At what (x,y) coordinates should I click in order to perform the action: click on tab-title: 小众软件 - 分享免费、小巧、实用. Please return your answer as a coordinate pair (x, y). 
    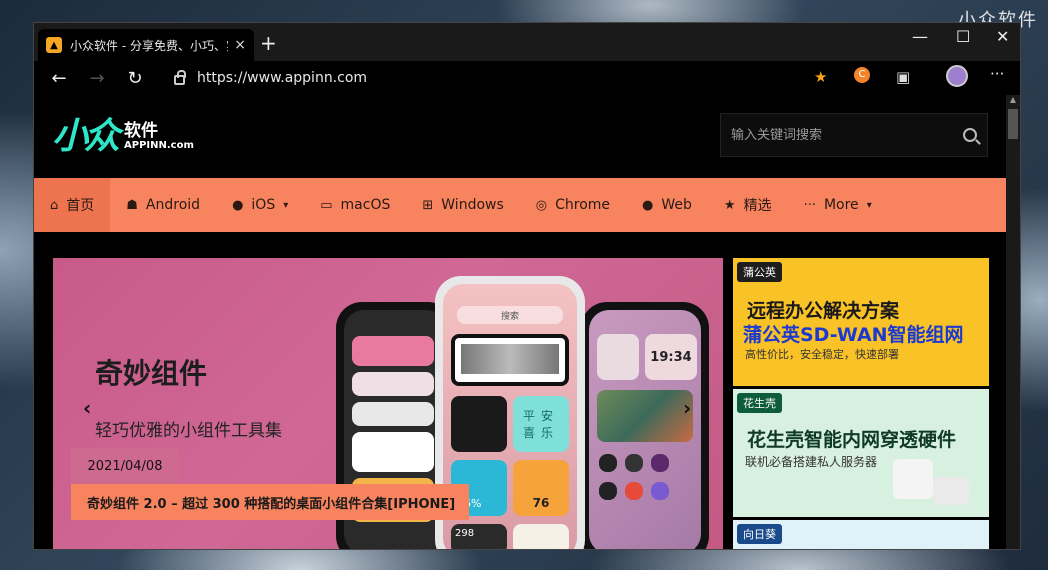
    Looking at the image, I should click on (149, 45).